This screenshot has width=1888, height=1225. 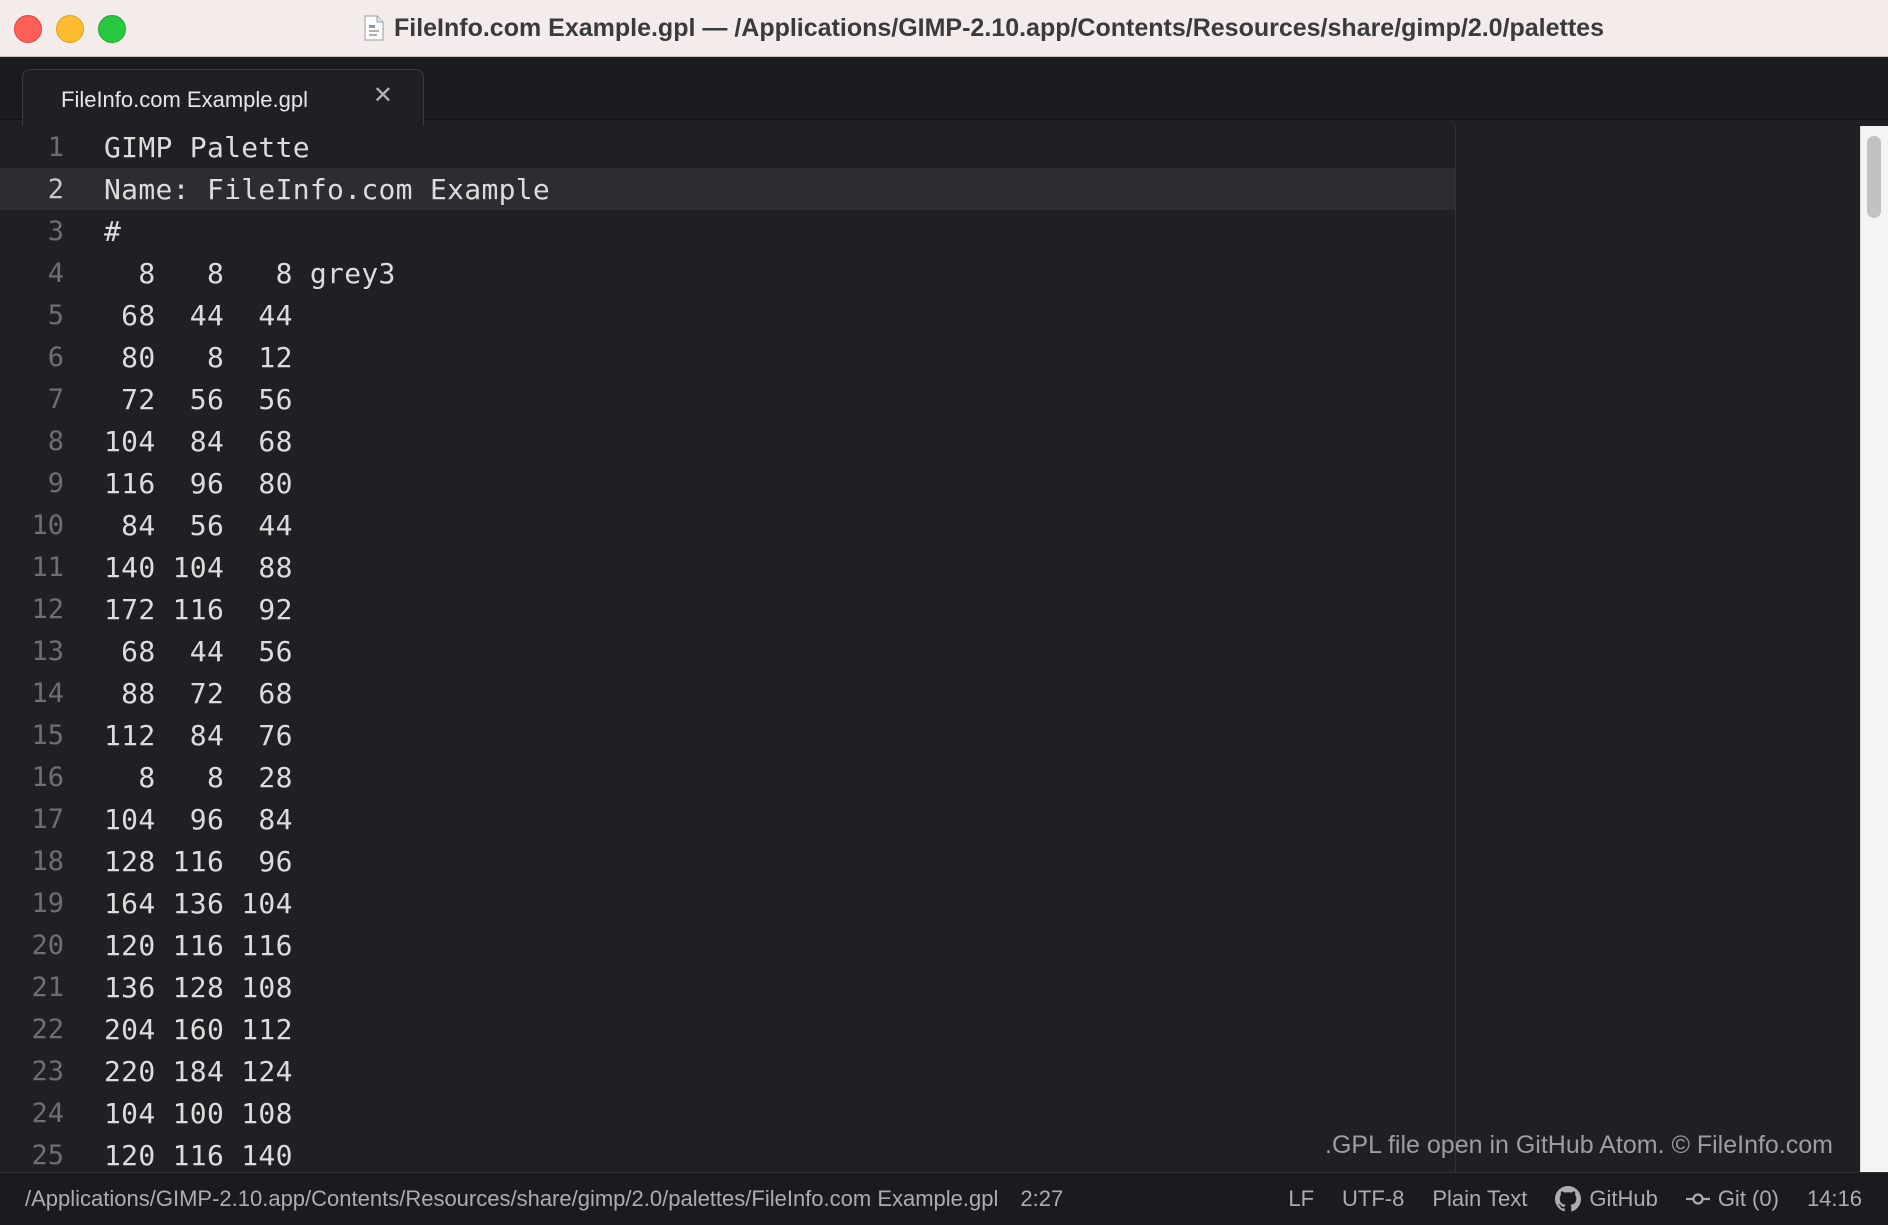 I want to click on editor-line: 13 68 44 56, so click(x=727, y=651).